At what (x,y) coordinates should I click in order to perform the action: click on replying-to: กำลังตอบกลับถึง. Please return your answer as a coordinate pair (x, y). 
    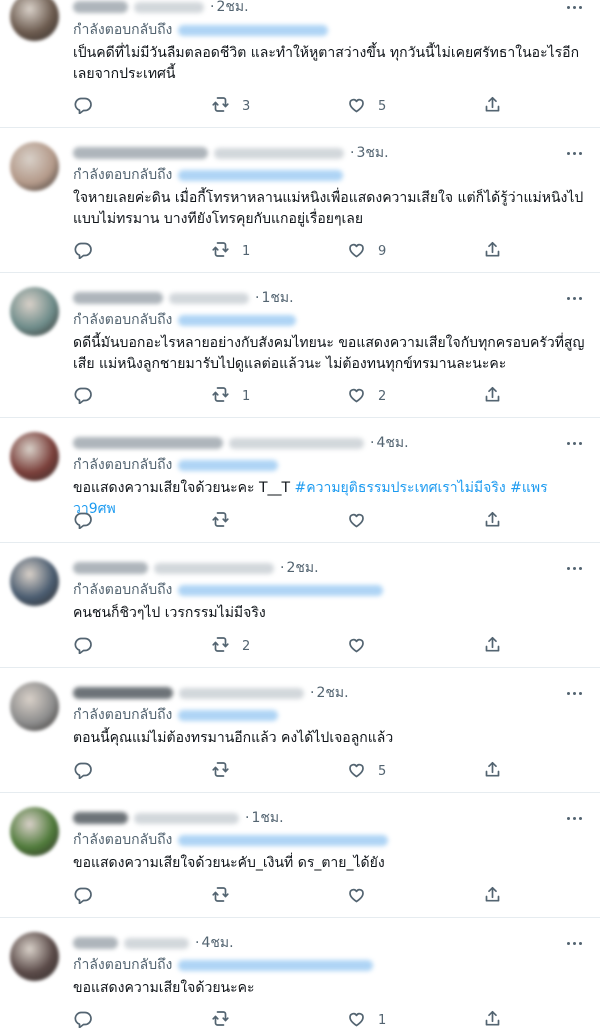
    Looking at the image, I should click on (185, 320).